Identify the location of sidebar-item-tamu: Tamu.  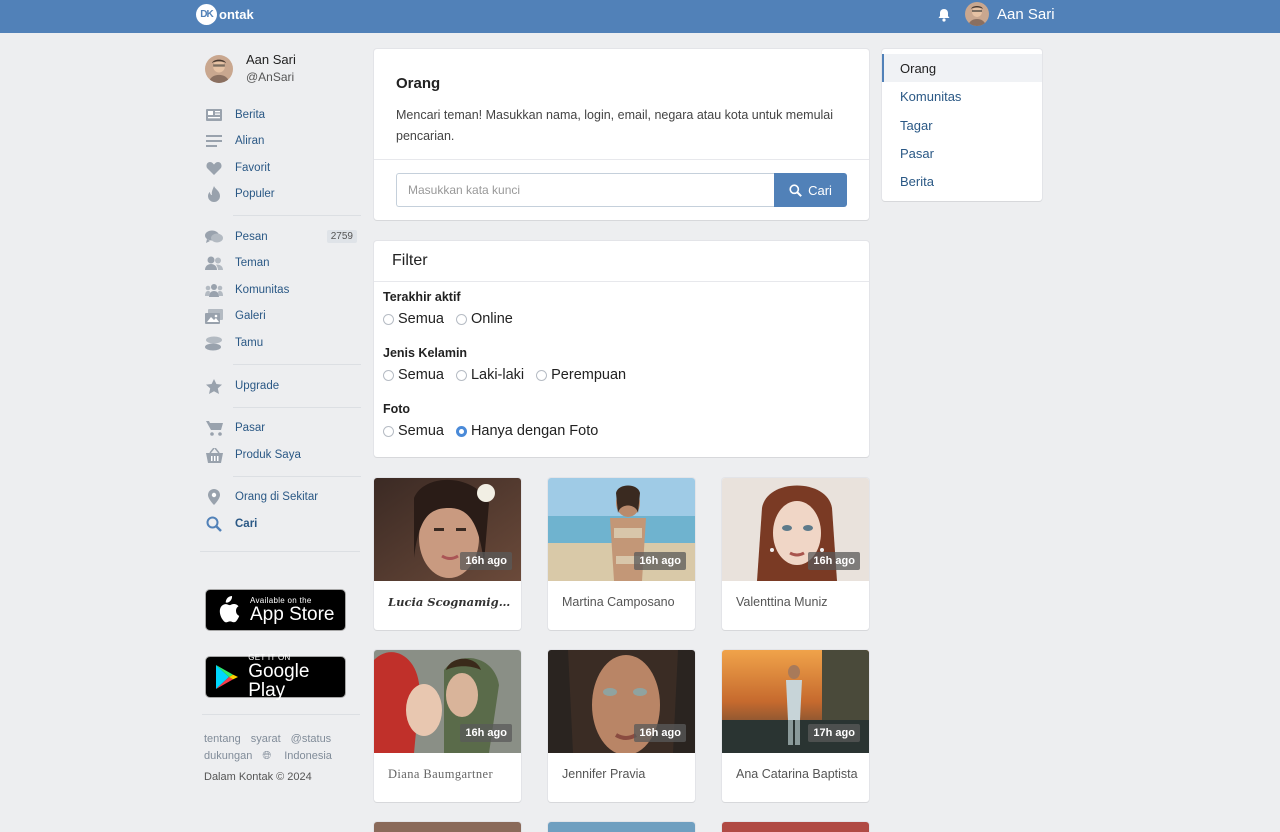
(281, 343).